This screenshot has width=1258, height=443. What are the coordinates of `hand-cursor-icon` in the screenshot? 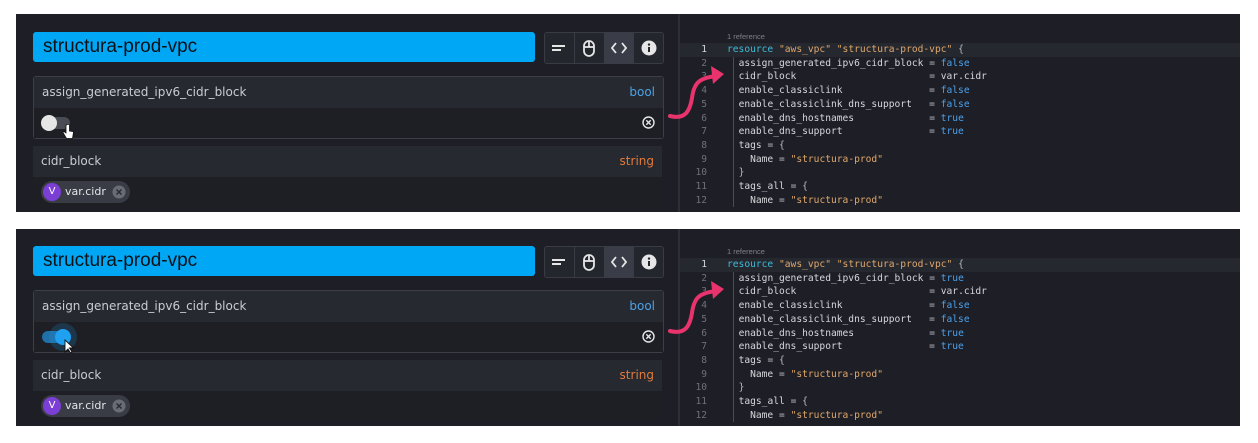 It's located at (68, 131).